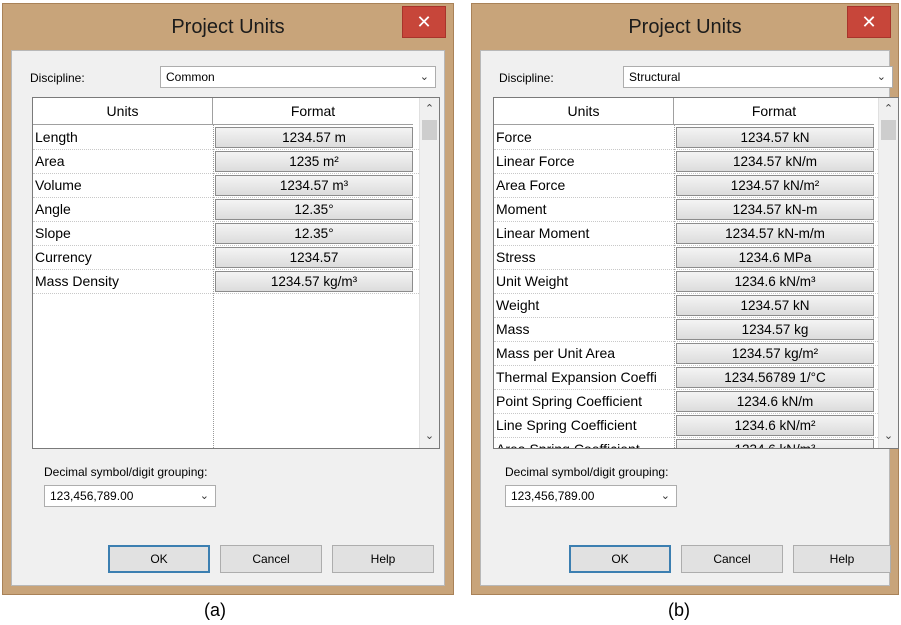 This screenshot has width=901, height=625. I want to click on table-row: Length 1234.57 m, so click(226, 138).